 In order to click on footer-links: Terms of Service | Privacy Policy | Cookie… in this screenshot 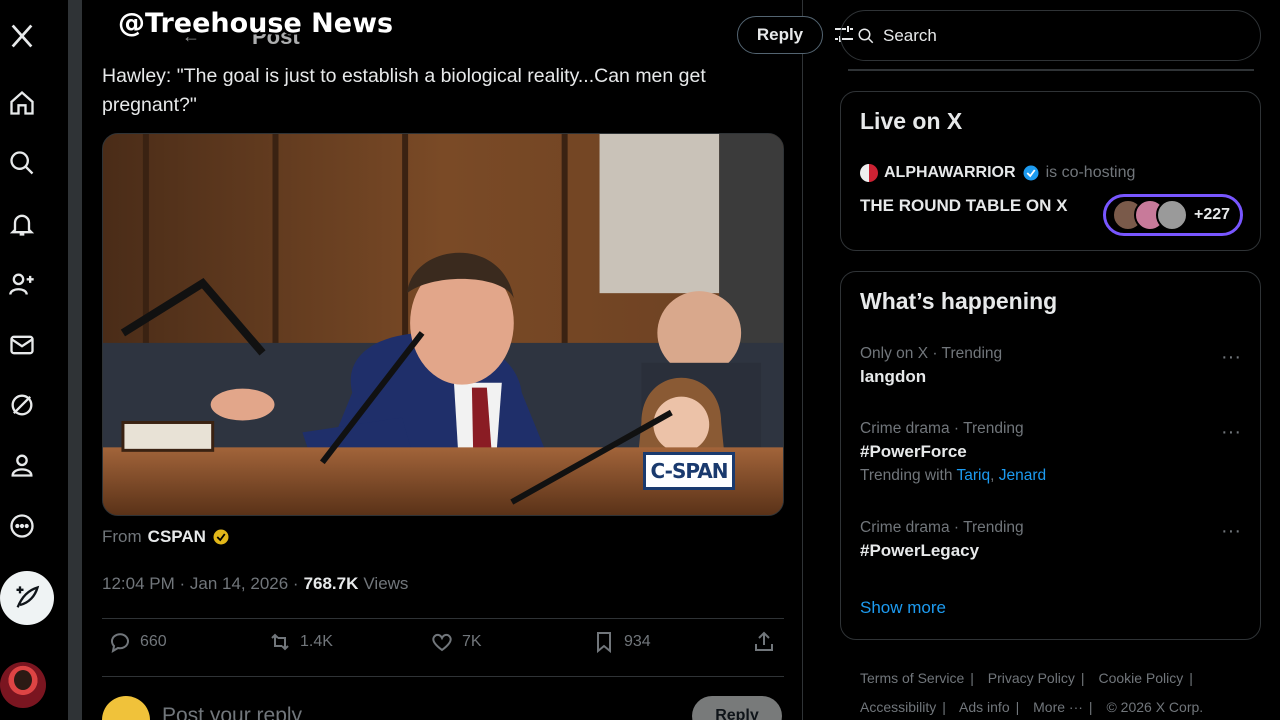, I will do `click(1032, 692)`.